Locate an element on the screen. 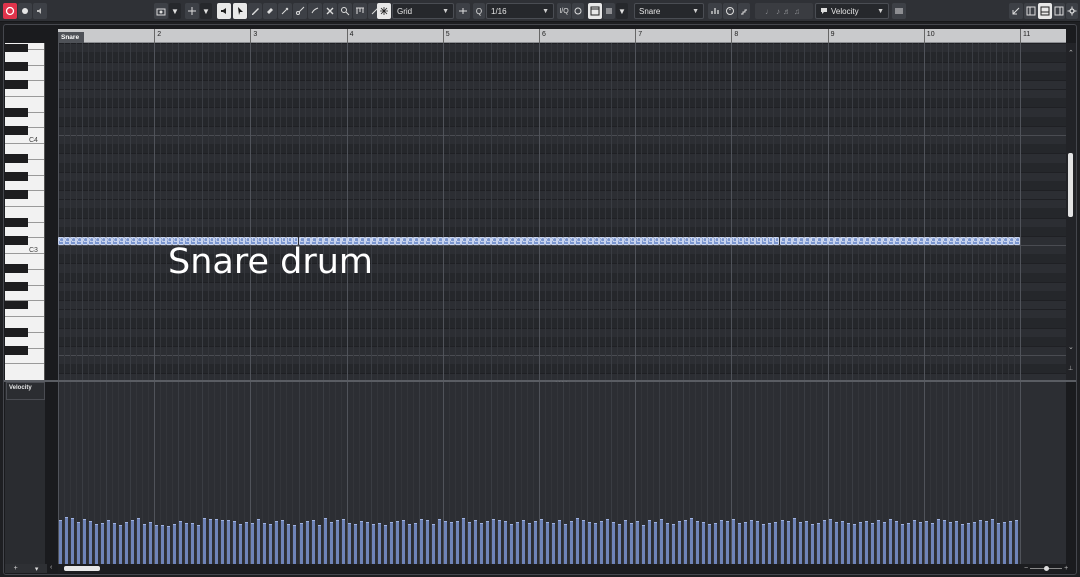 Image resolution: width=1080 pixels, height=577 pixels. zoom-slider is located at coordinates (1046, 568).